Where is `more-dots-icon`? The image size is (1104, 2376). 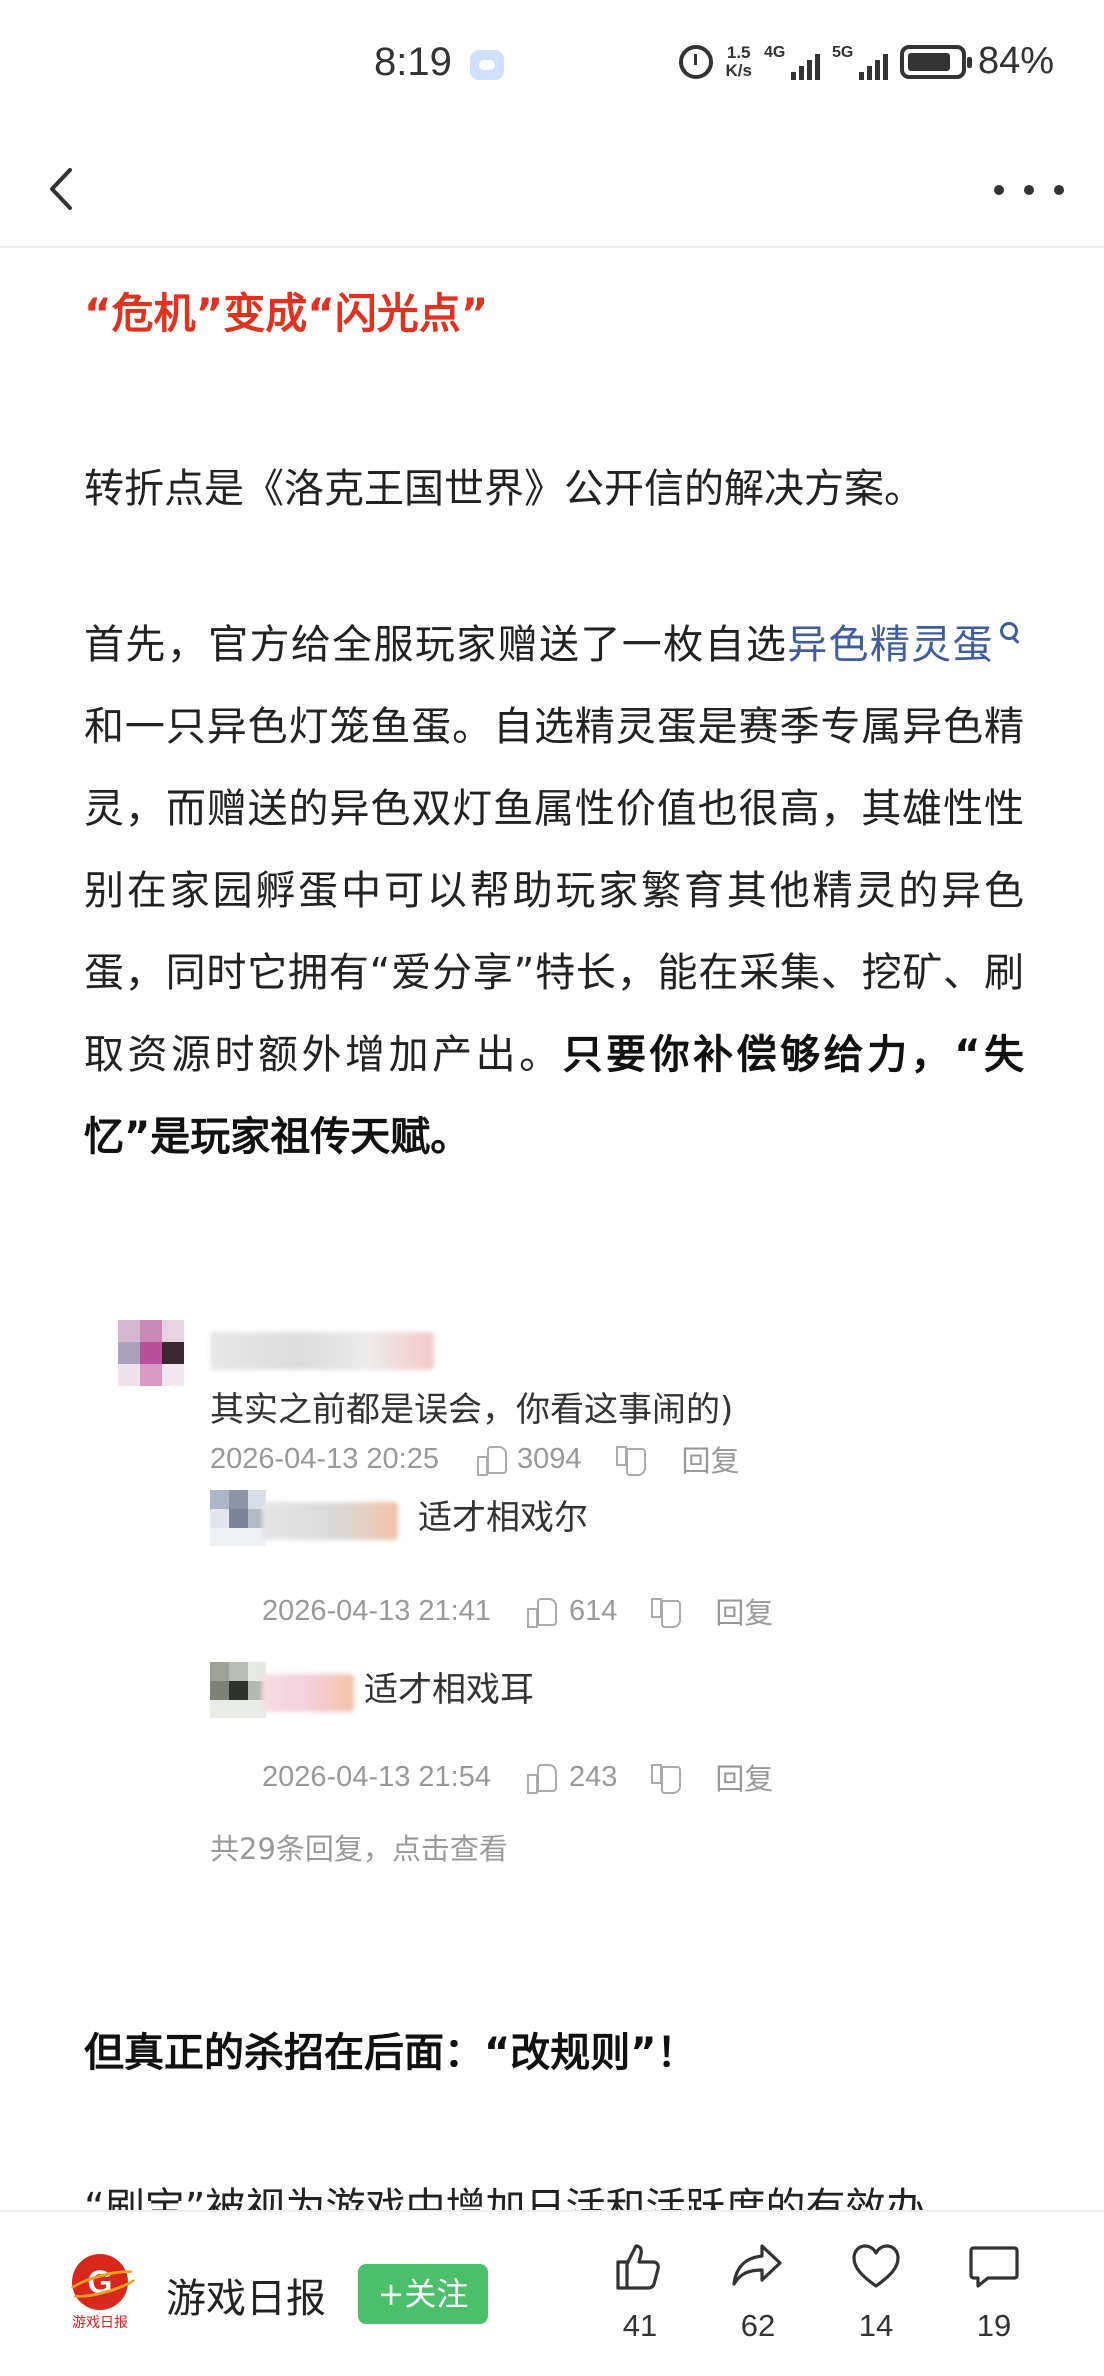
more-dots-icon is located at coordinates (999, 190).